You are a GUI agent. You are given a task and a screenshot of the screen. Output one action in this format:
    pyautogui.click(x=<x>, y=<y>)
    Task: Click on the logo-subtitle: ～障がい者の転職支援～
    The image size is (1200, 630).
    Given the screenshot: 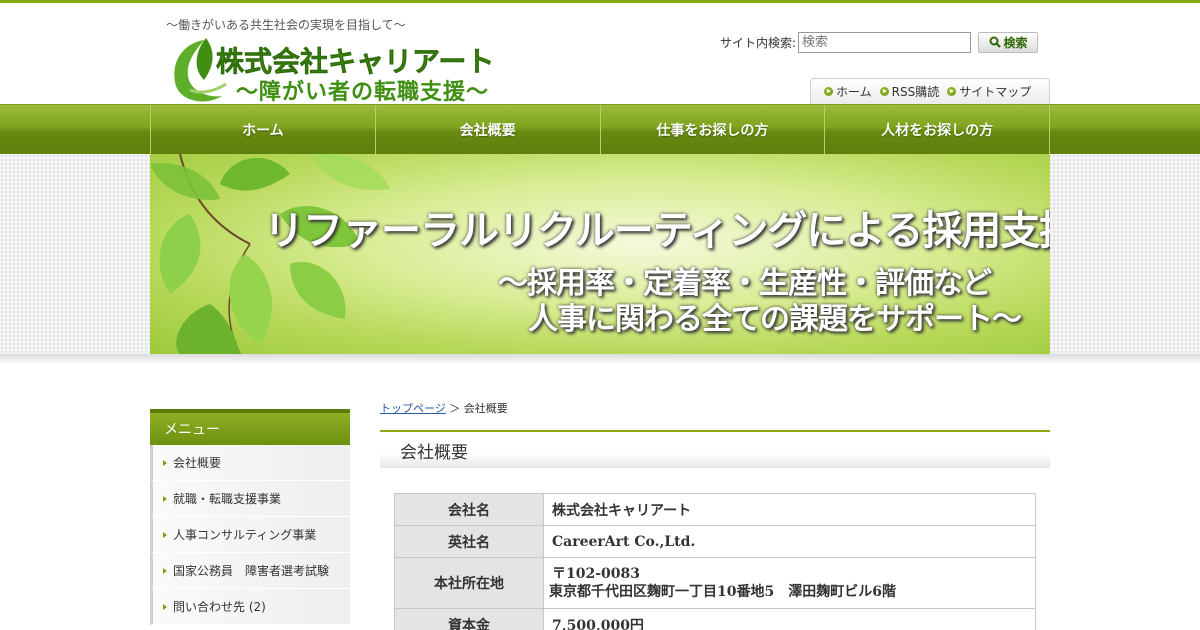 What is the action you would take?
    pyautogui.click(x=363, y=92)
    